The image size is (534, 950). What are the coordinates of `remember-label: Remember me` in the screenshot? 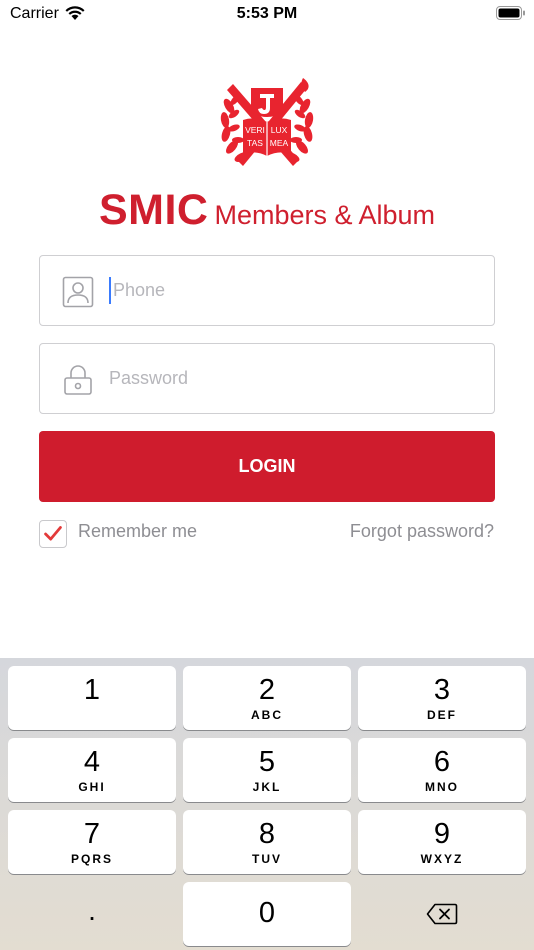 It's located at (138, 531).